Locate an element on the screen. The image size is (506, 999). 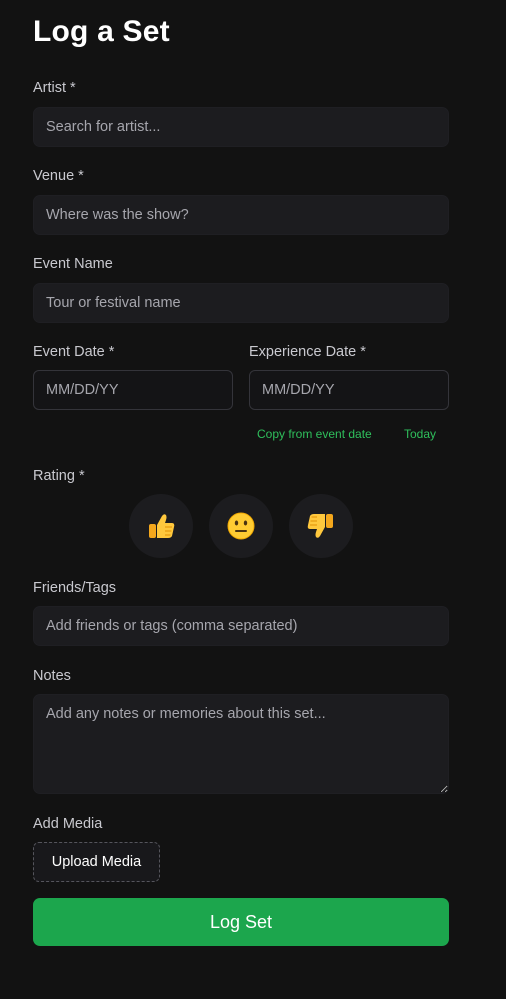
neutral-face-icon is located at coordinates (241, 526).